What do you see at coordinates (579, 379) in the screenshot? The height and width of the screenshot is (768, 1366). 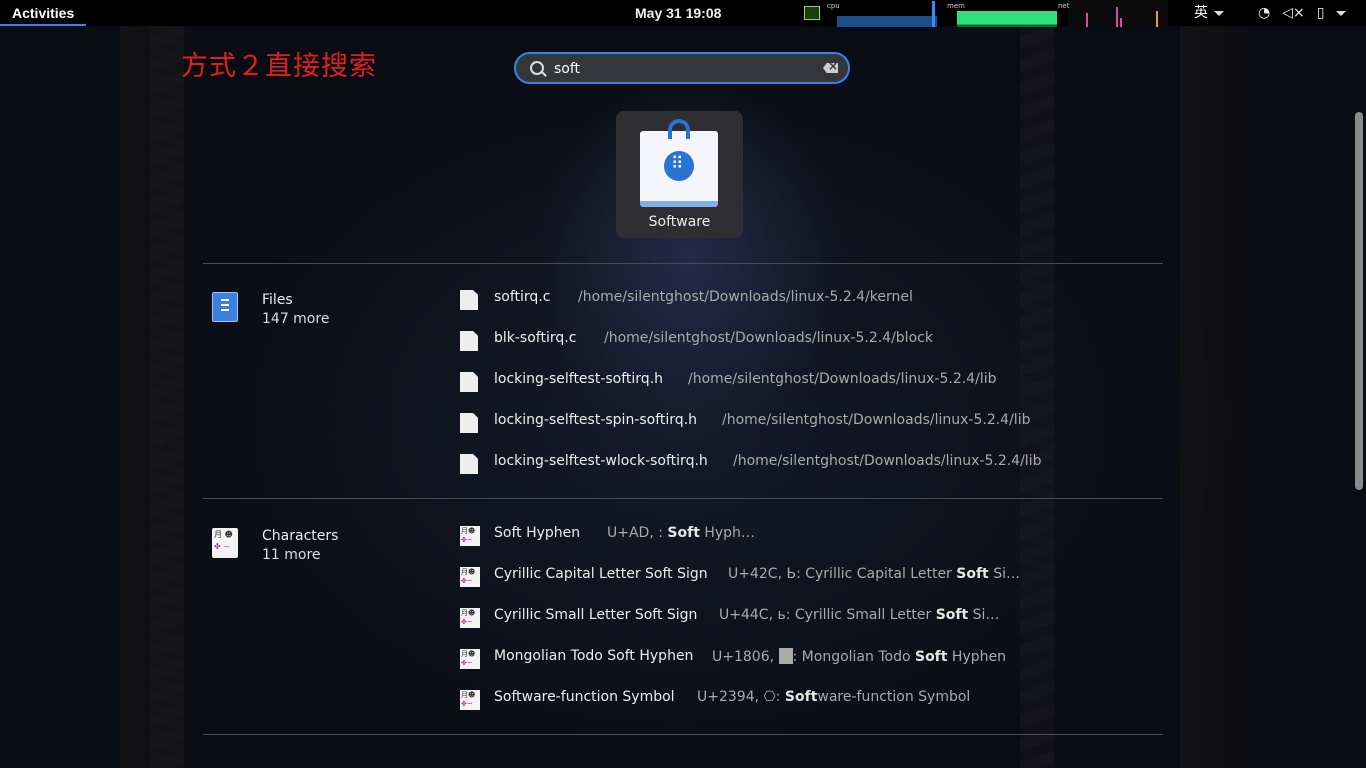 I see `result-name: locking-selftest-softirq.h` at bounding box center [579, 379].